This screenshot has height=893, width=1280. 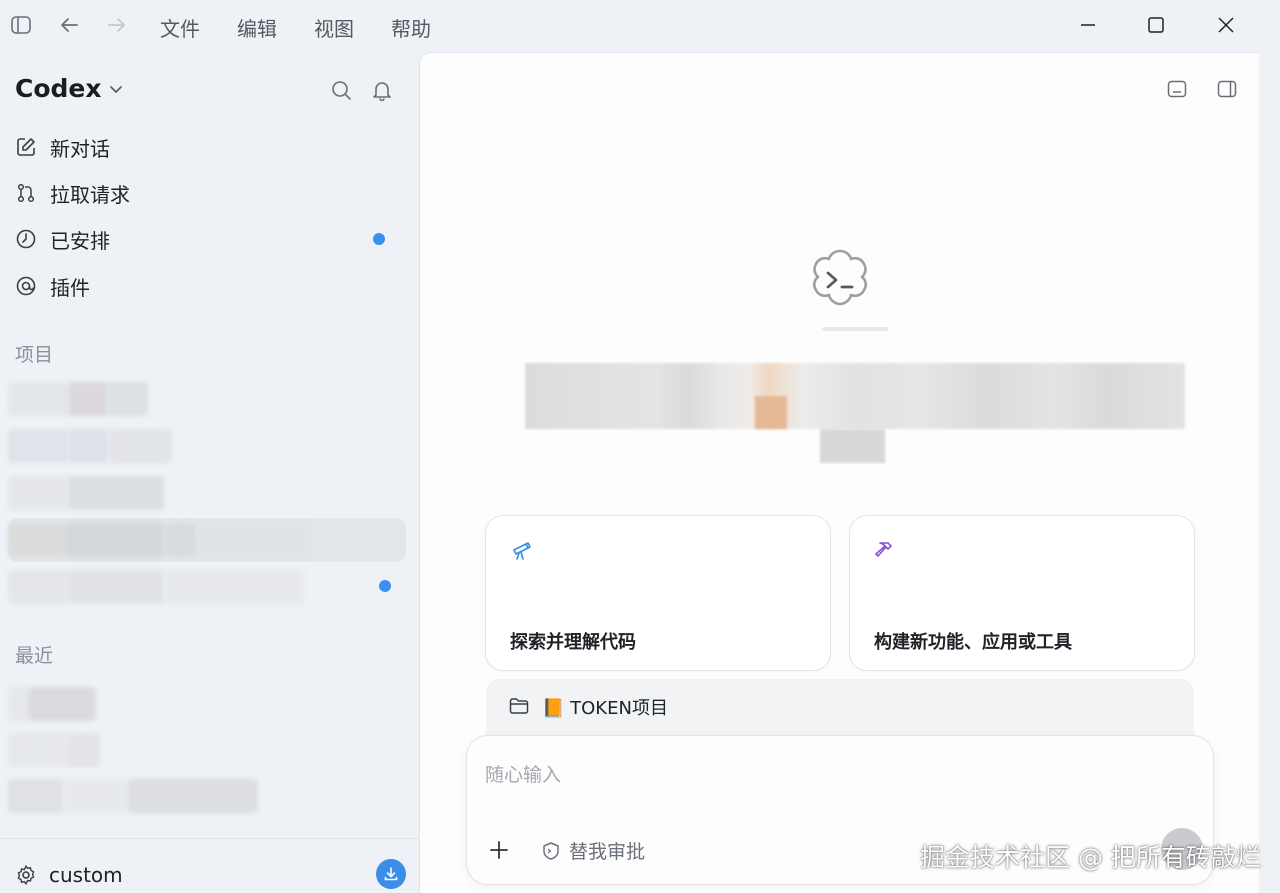 I want to click on maximize-icon, so click(x=1156, y=25).